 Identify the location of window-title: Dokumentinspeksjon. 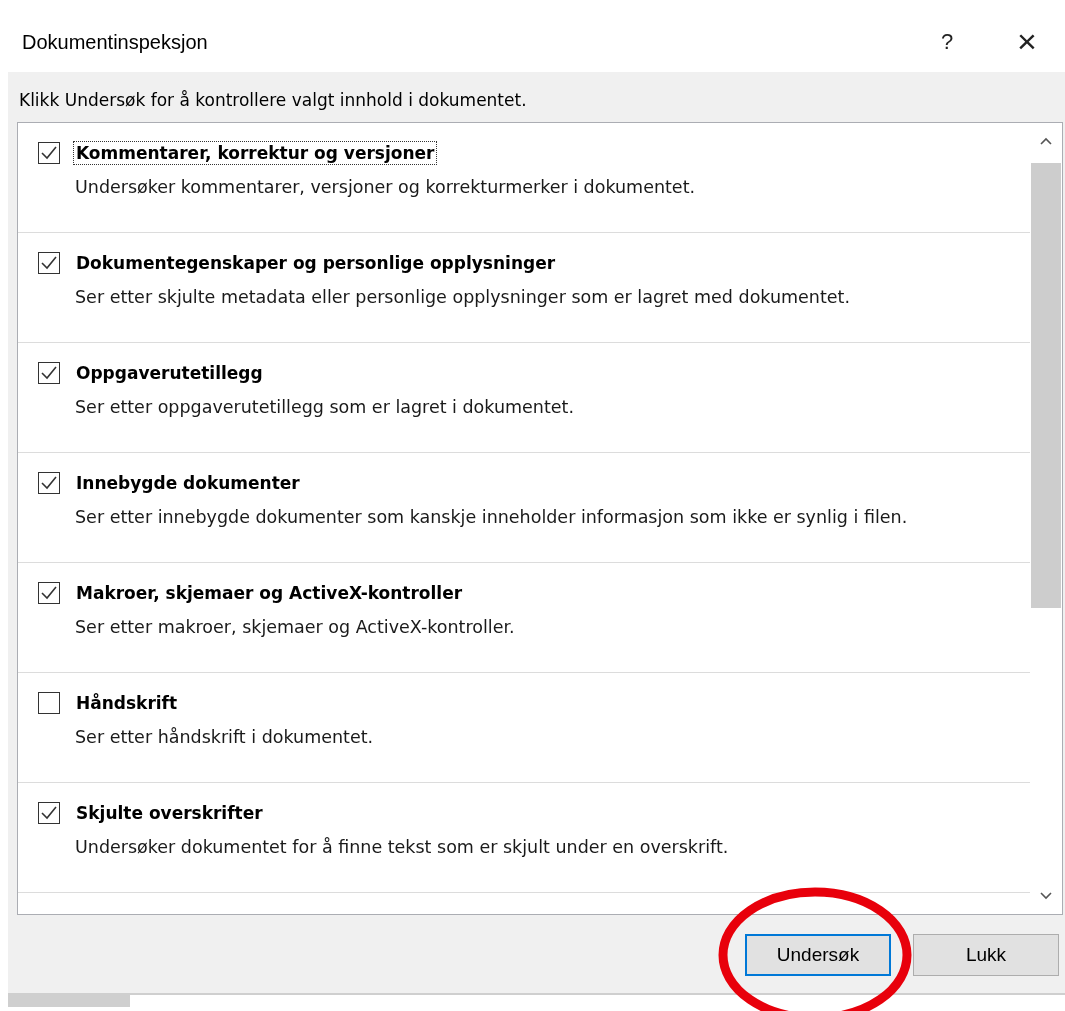
(115, 42).